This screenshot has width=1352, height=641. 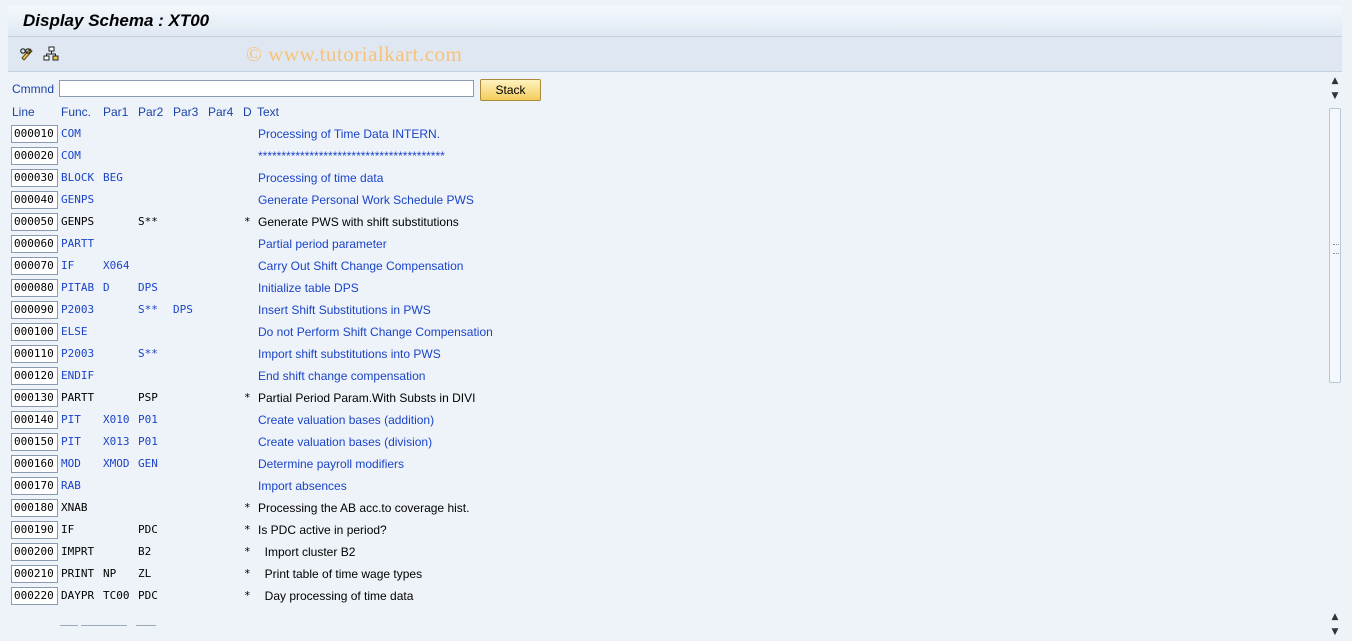 I want to click on row-line-number: 000110, so click(x=34, y=354).